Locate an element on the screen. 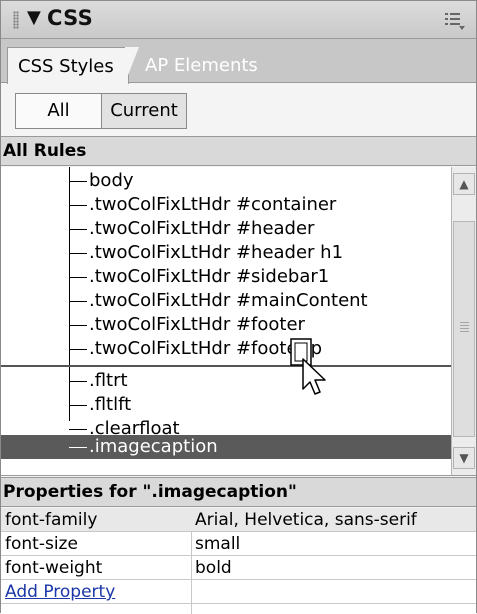  property-name: font-weight is located at coordinates (54, 568).